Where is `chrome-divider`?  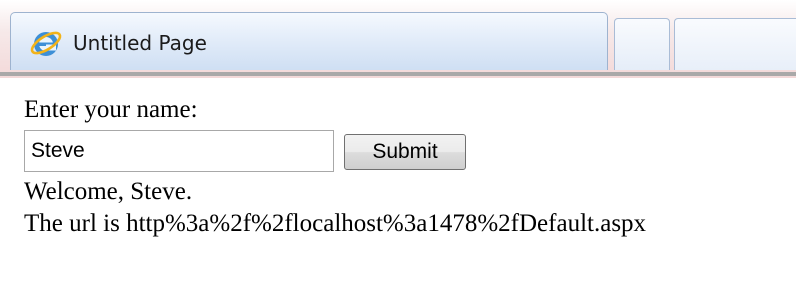 chrome-divider is located at coordinates (398, 74).